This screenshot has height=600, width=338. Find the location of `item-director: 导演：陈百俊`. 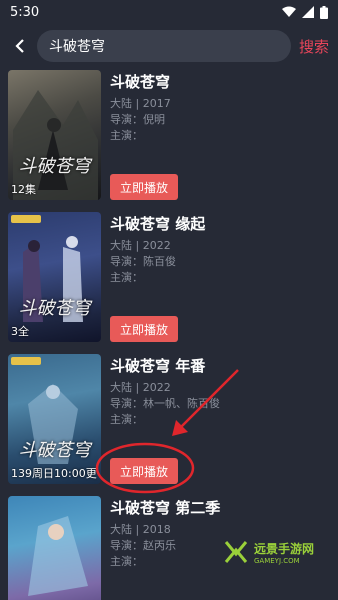

item-director: 导演：陈百俊 is located at coordinates (143, 261).